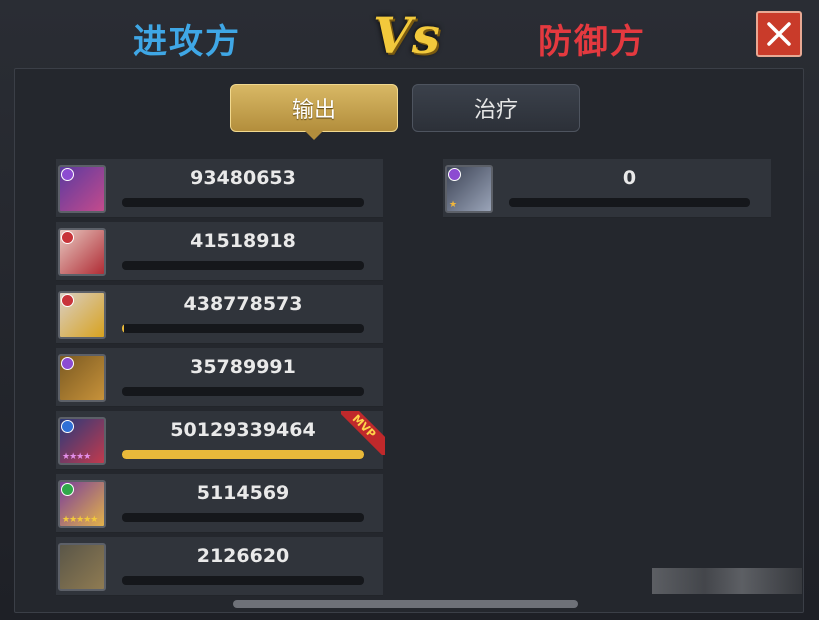 The height and width of the screenshot is (620, 819). I want to click on mvp-label: MVP, so click(363, 433).